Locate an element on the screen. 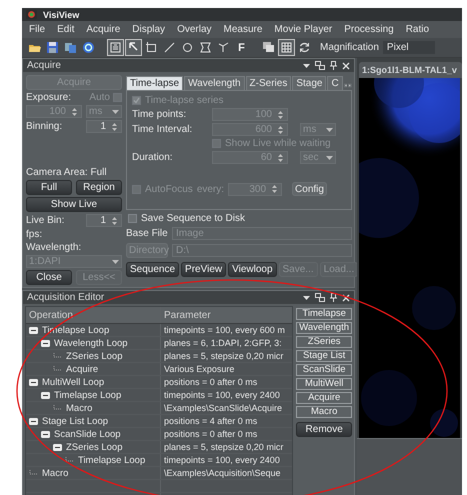 The image size is (467, 495). add-step-button: Acquire is located at coordinates (324, 398).